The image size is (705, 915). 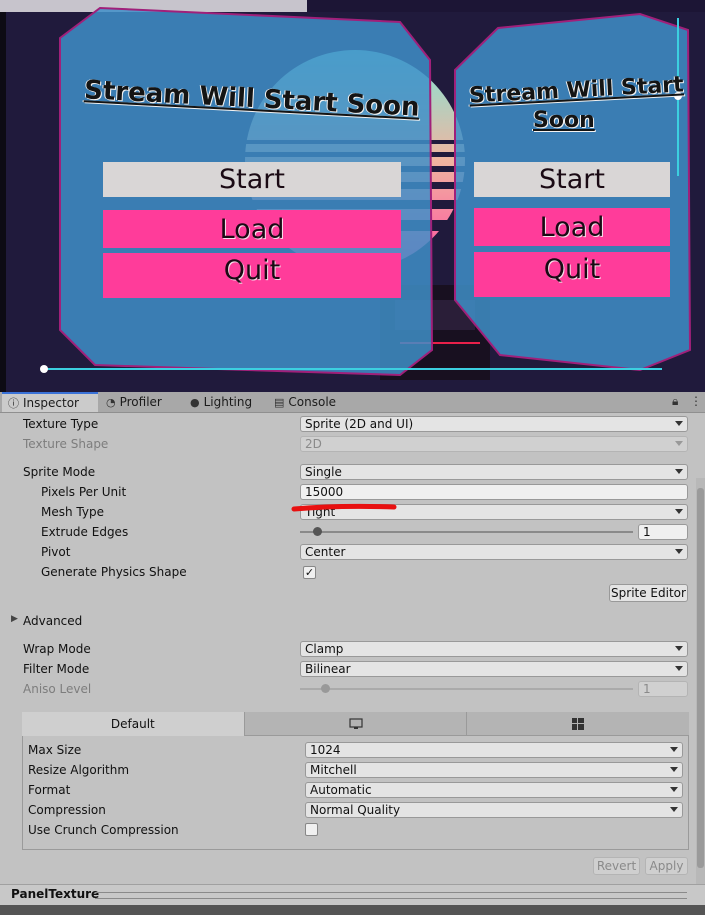 What do you see at coordinates (309, 572) in the screenshot?
I see `generate-physics-checkbox: ✓` at bounding box center [309, 572].